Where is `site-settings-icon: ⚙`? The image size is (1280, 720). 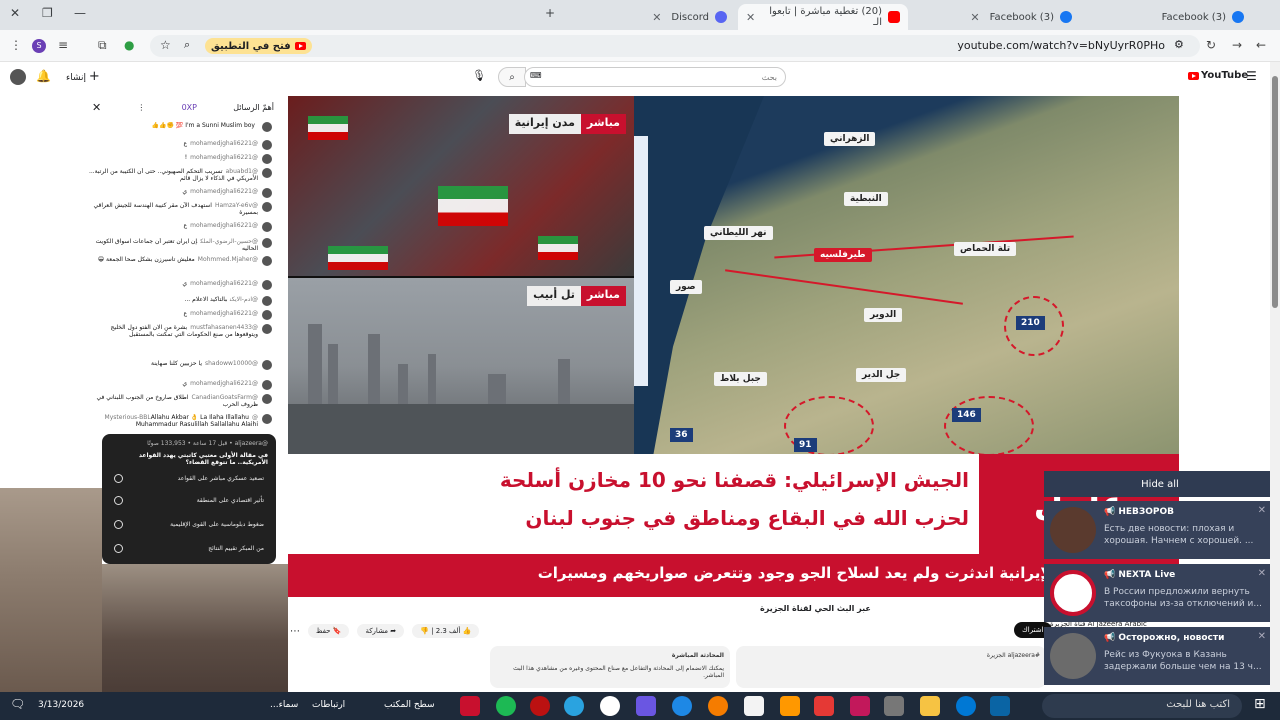 site-settings-icon: ⚙ is located at coordinates (1179, 44).